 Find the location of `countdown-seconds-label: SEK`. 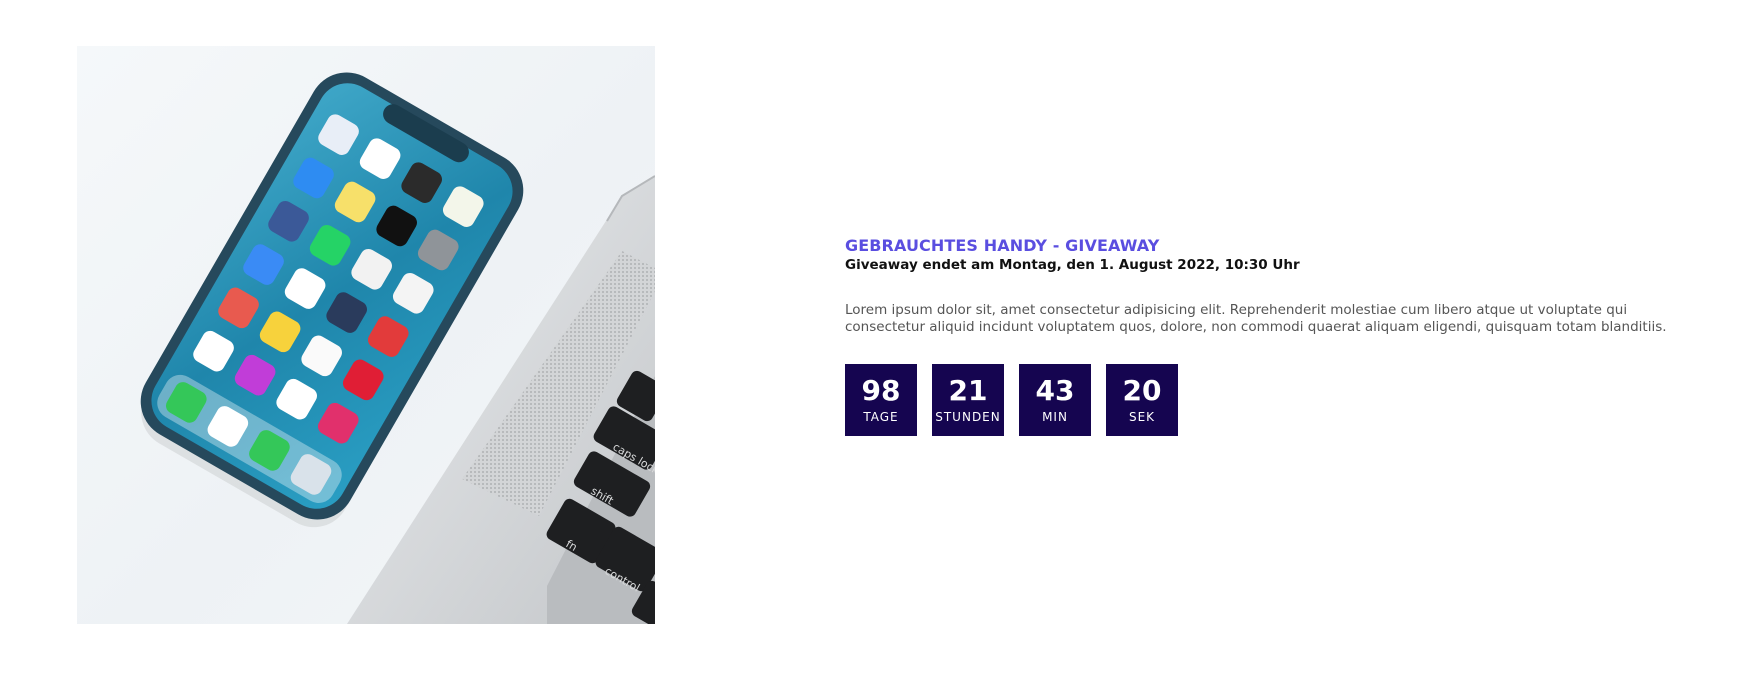

countdown-seconds-label: SEK is located at coordinates (1142, 417).